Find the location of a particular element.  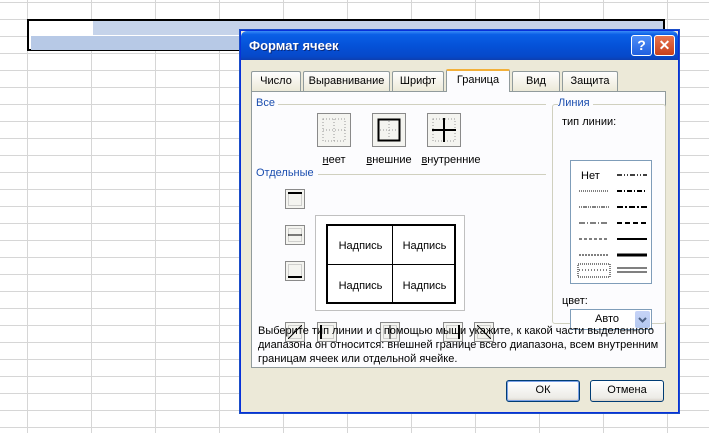

preview-table: Надпись Надпись Надпись Надпись is located at coordinates (391, 264).